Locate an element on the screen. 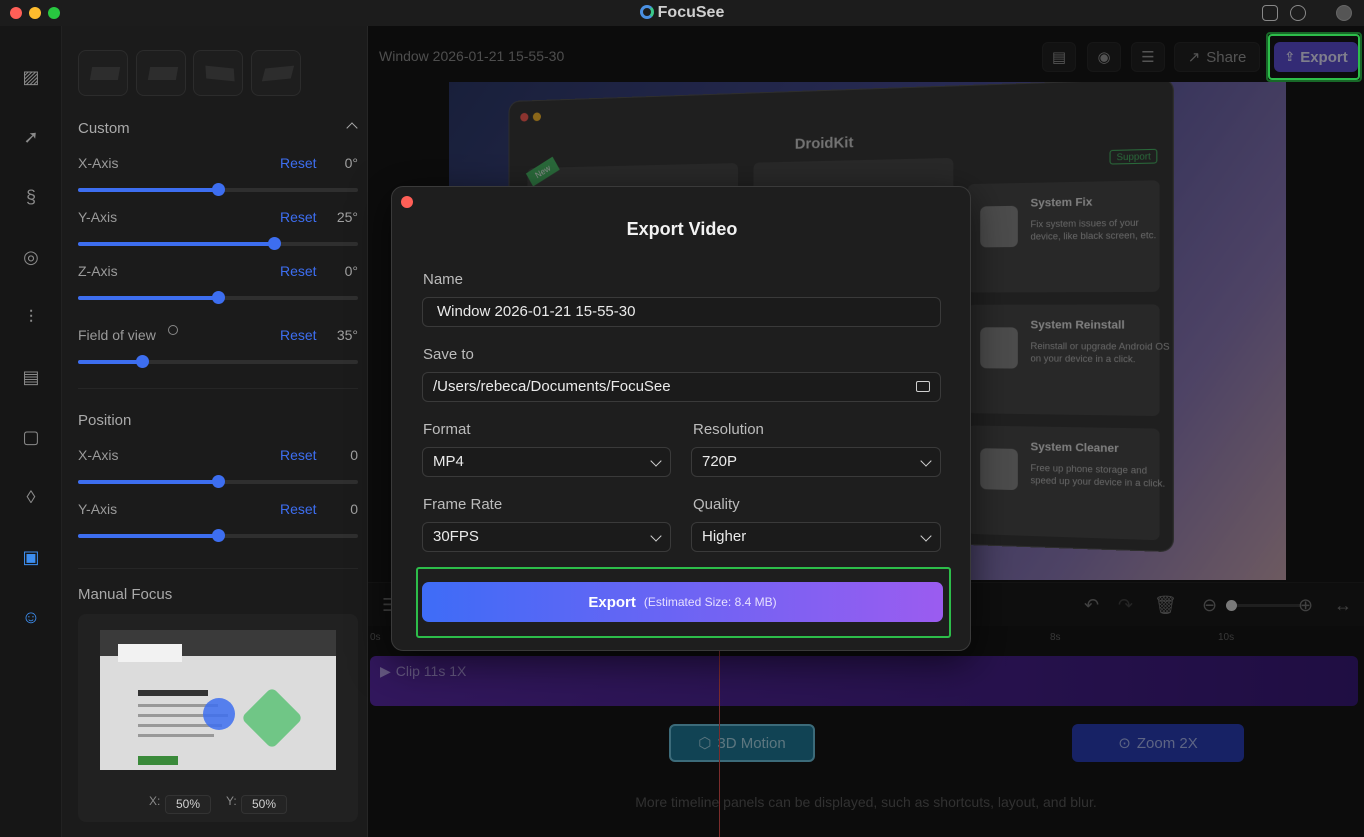  audio-icon: ⫶ is located at coordinates (31, 317).